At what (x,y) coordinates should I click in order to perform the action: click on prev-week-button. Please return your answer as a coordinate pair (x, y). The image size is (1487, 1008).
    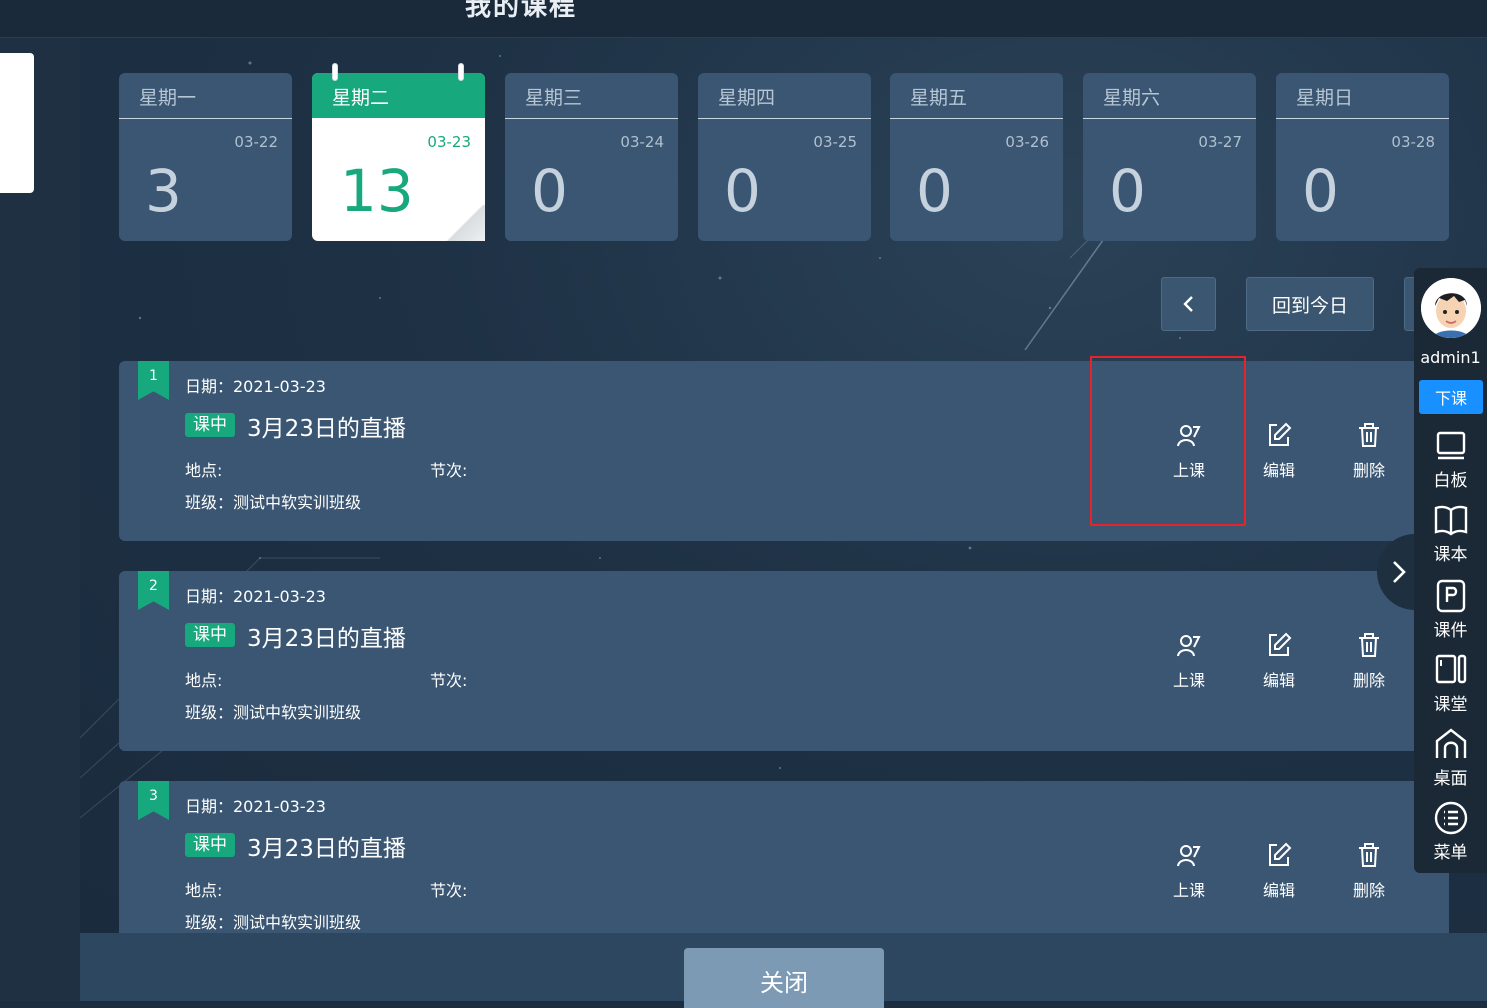
    Looking at the image, I should click on (1188, 304).